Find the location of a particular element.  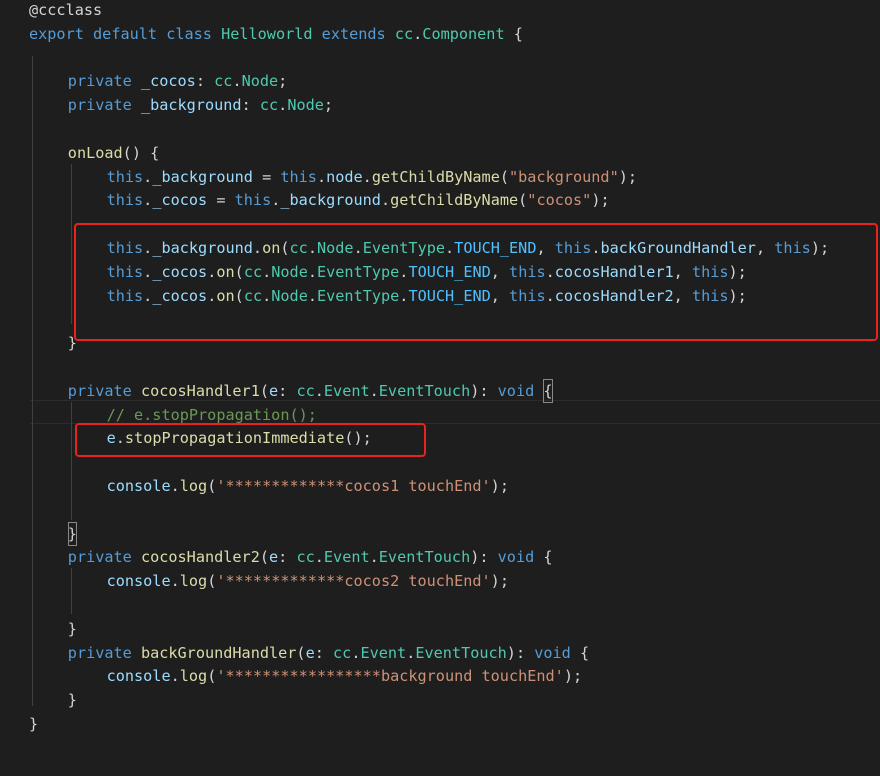

code-token: Helloworld is located at coordinates (267, 33).